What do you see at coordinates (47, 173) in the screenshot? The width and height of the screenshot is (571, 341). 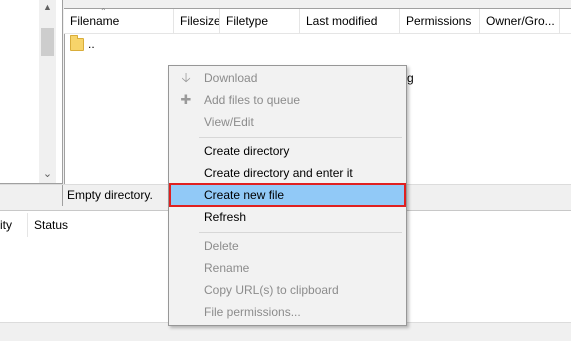 I see `scroll-down-arrow-icon: ⌄` at bounding box center [47, 173].